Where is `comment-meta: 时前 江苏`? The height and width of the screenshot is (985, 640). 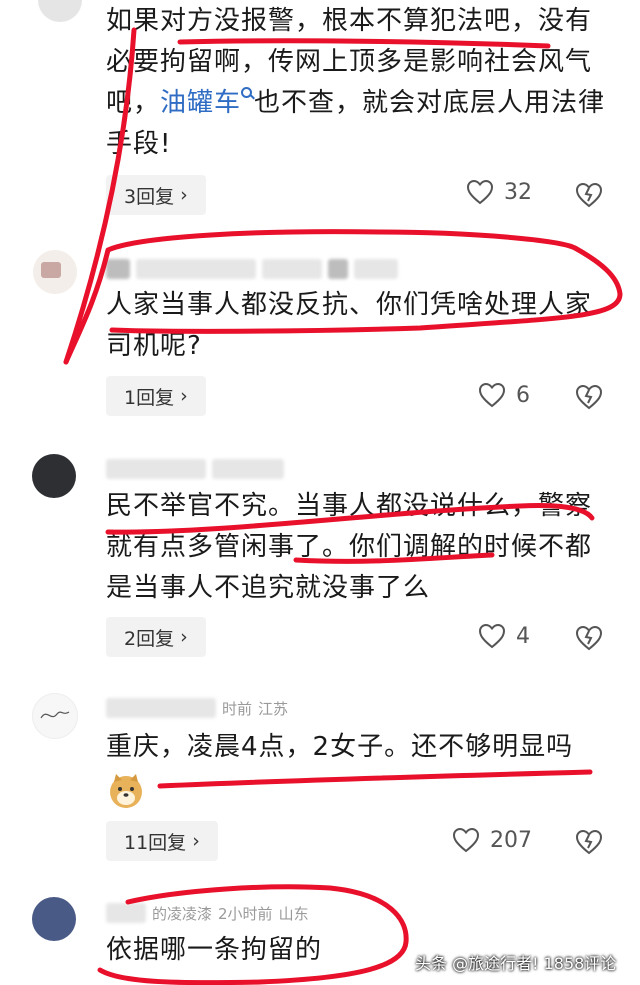
comment-meta: 时前 江苏 is located at coordinates (197, 708).